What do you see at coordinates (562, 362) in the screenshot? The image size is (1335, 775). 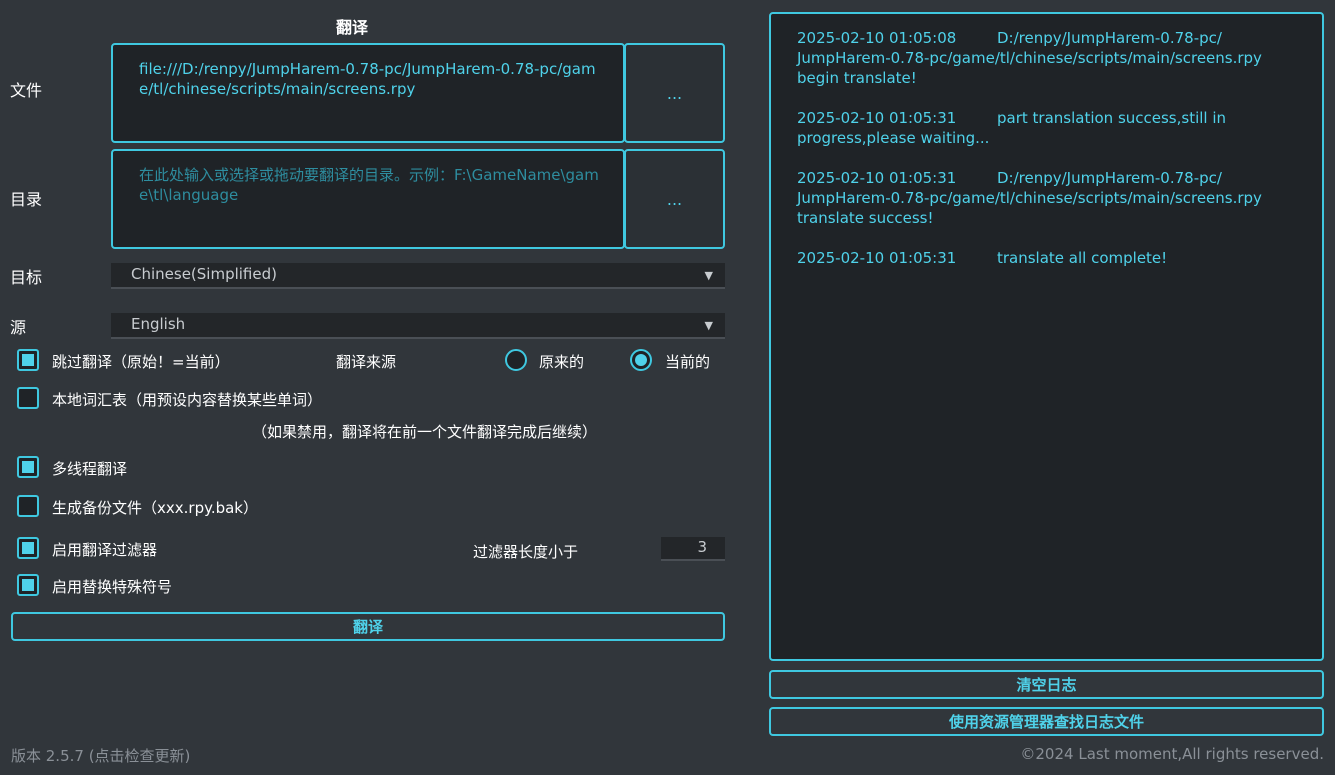 I see `radio-original-label: 原来的` at bounding box center [562, 362].